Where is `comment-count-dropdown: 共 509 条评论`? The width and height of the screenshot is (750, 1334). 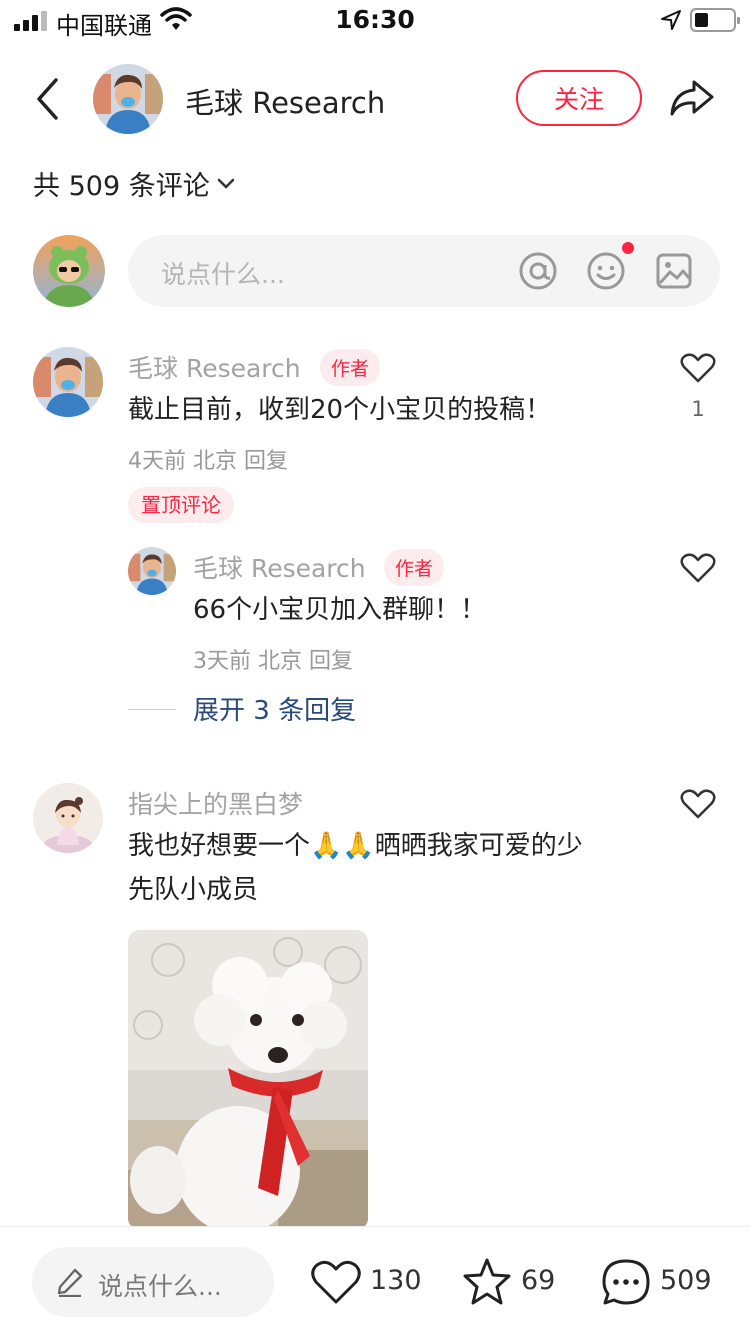
comment-count-dropdown: 共 509 条评论 is located at coordinates (134, 183).